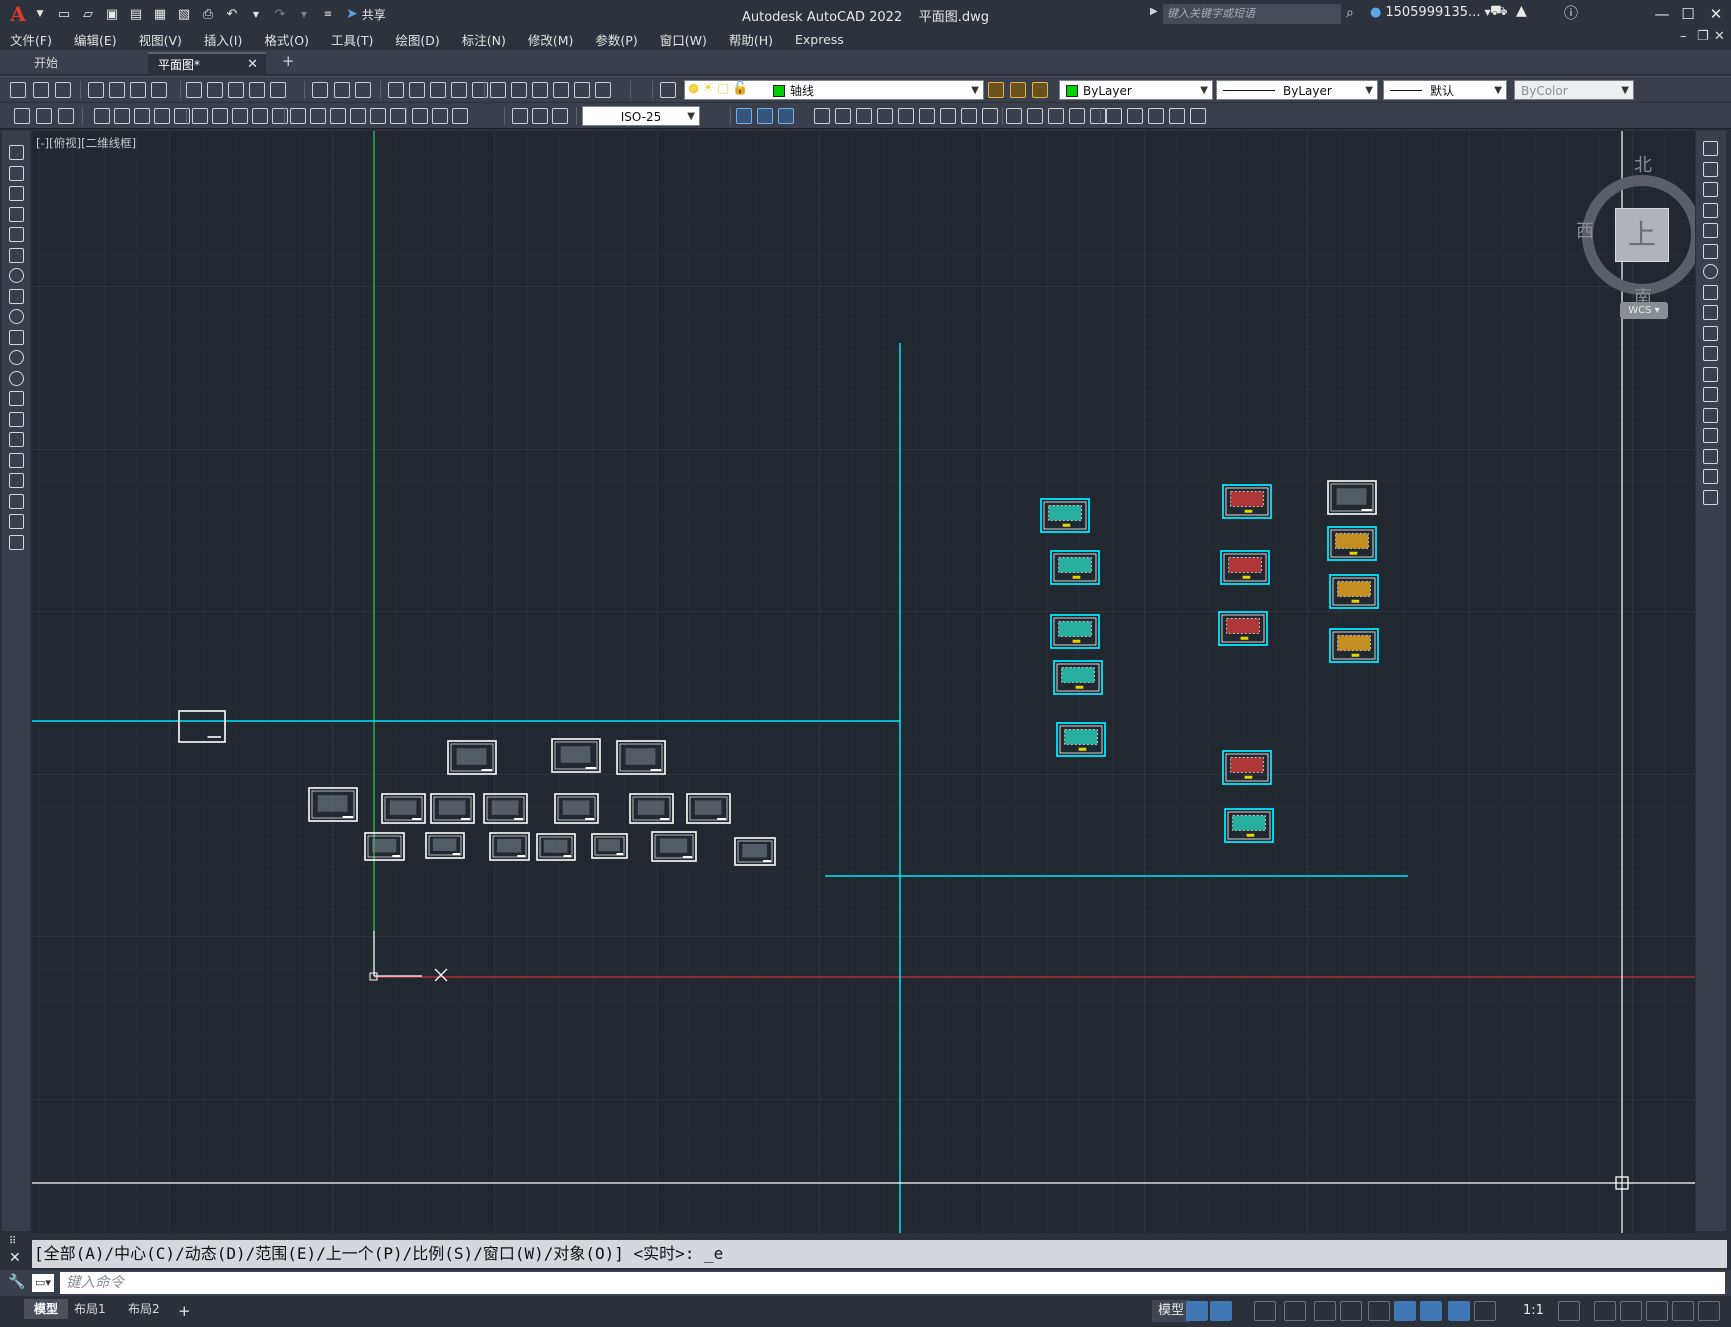 This screenshot has height=1327, width=1731. I want to click on user-account: ● 1505999135... ▼, so click(1430, 12).